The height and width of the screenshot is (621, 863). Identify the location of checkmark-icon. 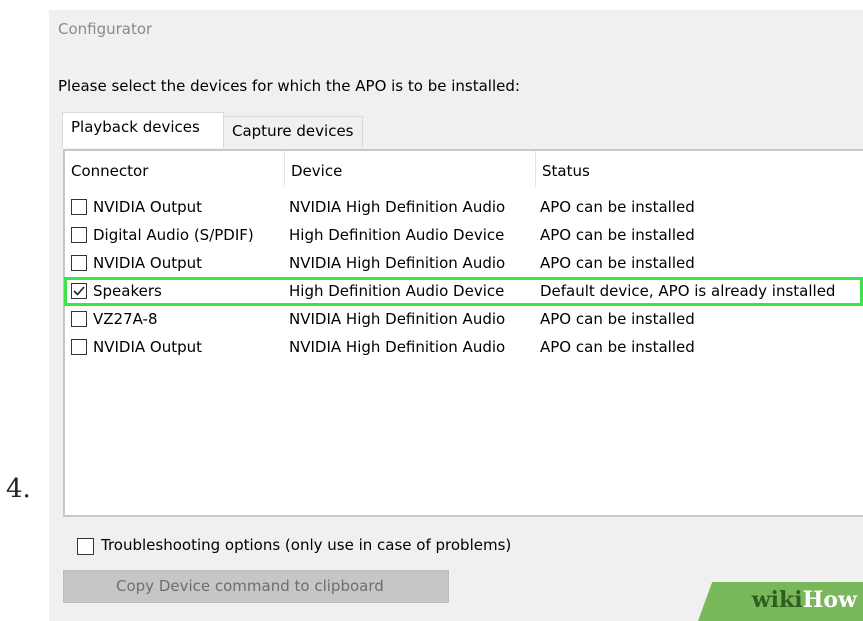
(79, 291).